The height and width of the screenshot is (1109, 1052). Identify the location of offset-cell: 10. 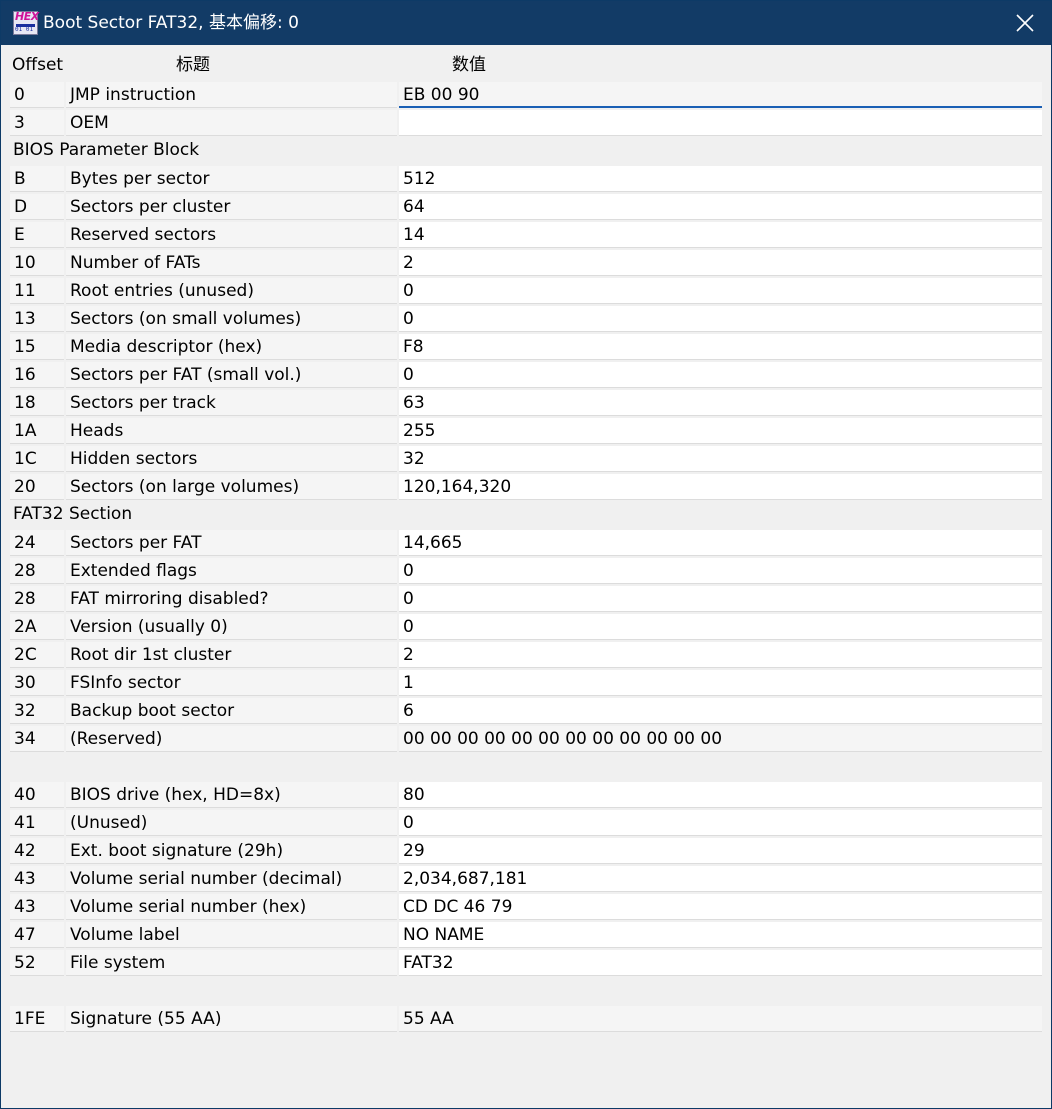
(37, 263).